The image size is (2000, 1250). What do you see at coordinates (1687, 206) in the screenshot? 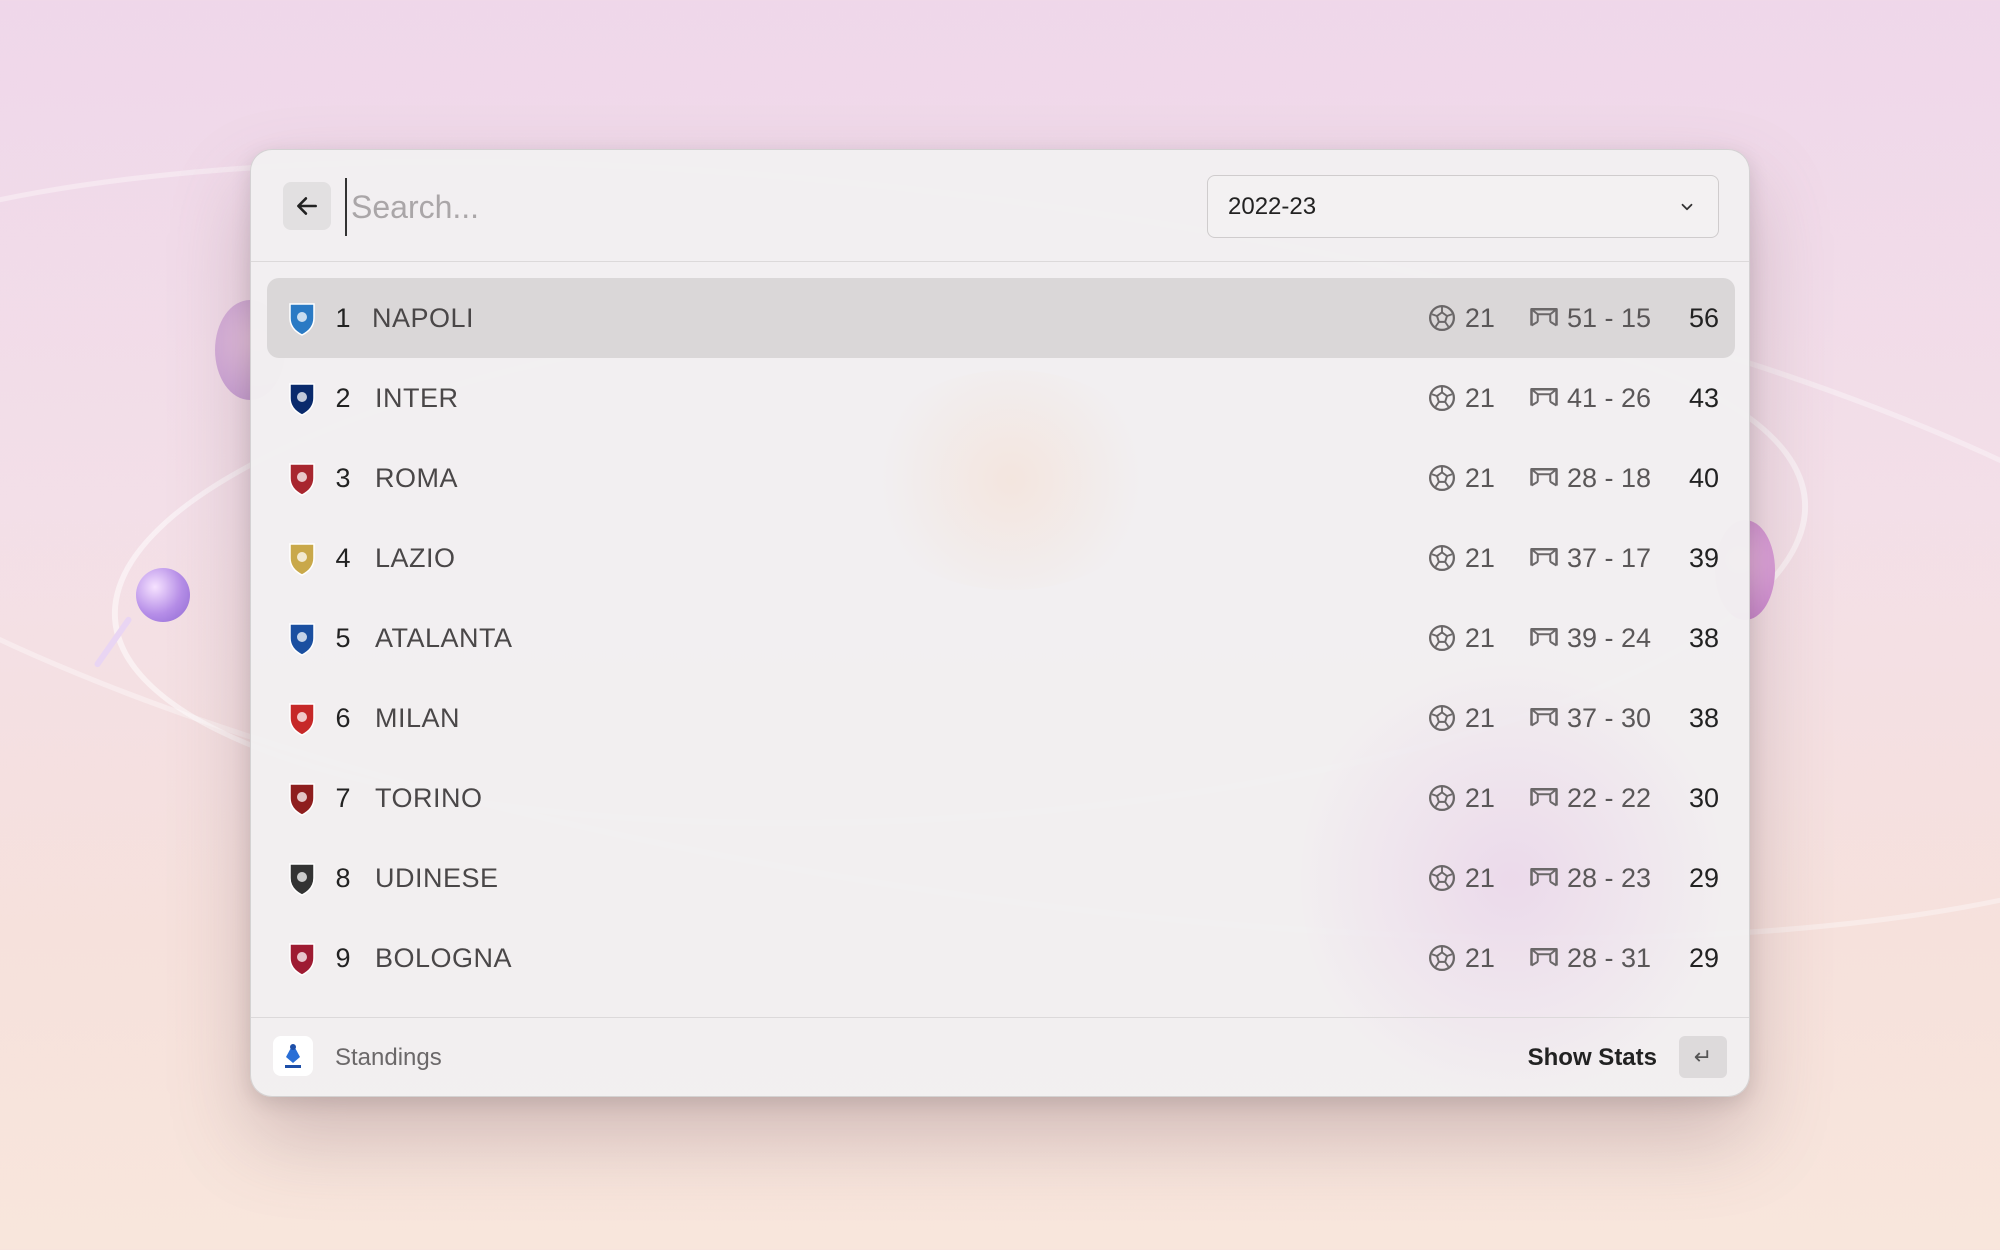
I see `chevron-down-icon` at bounding box center [1687, 206].